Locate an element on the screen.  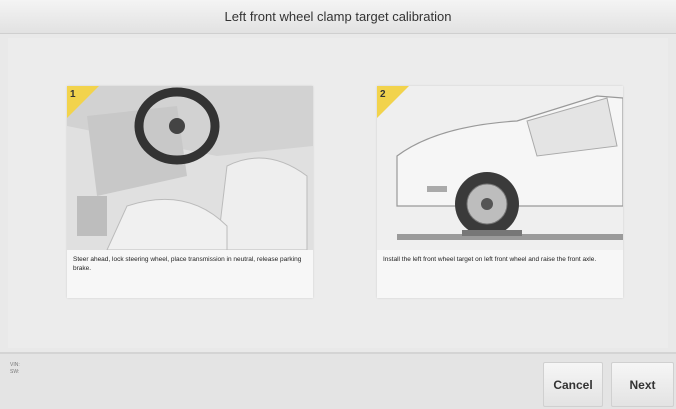
next-button: Next is located at coordinates (642, 384).